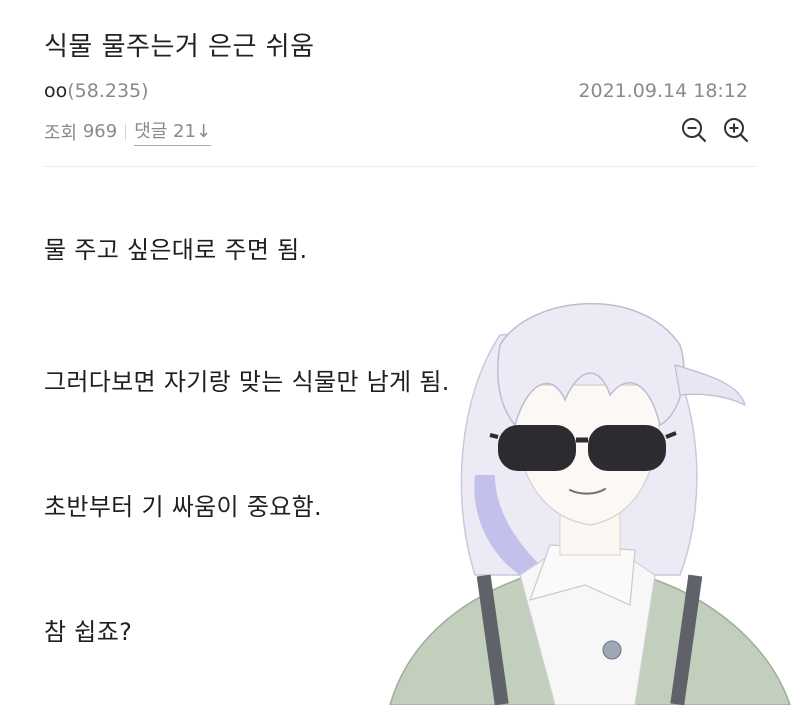 This screenshot has width=800, height=705. I want to click on down-arrow-icon: ↓, so click(203, 131).